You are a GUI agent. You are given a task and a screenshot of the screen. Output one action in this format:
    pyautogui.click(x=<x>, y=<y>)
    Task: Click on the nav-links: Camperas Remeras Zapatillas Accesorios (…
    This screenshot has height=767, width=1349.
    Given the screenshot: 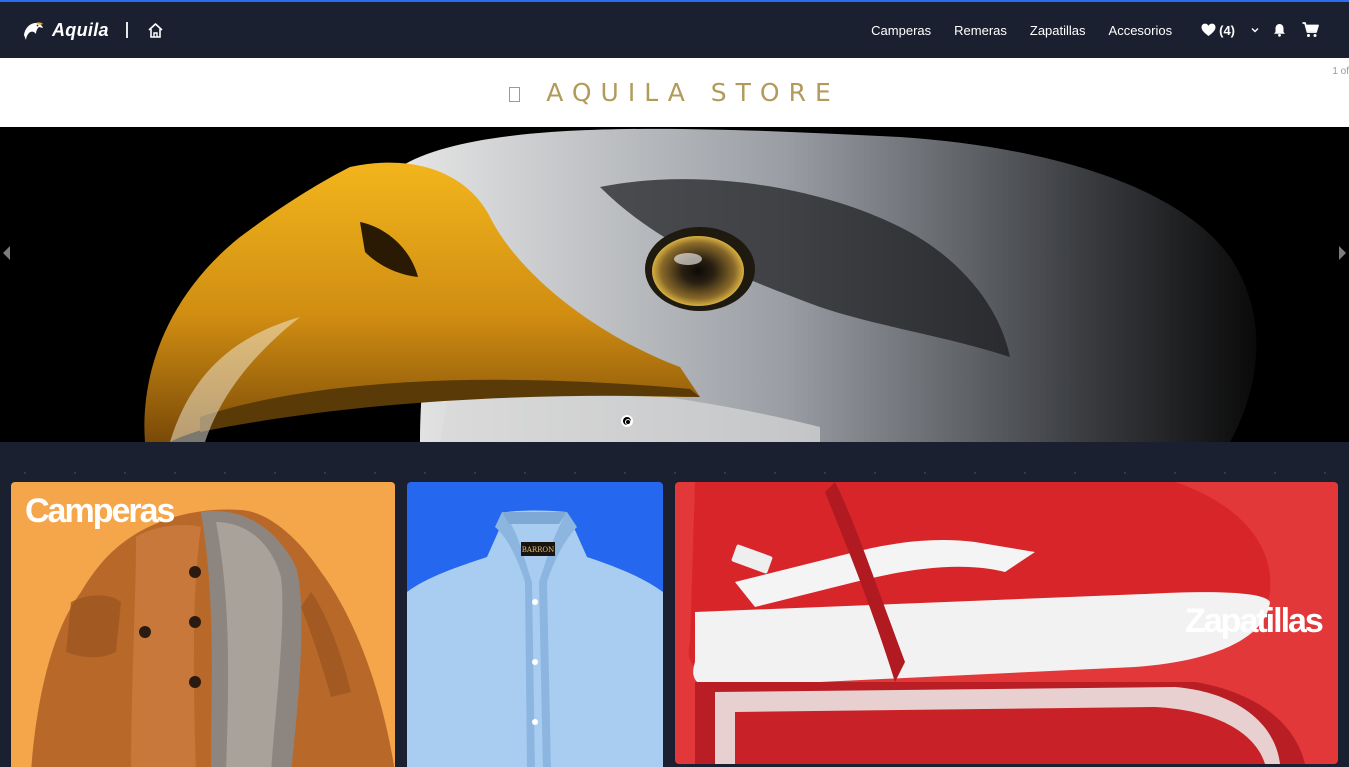 What is the action you would take?
    pyautogui.click(x=1110, y=30)
    